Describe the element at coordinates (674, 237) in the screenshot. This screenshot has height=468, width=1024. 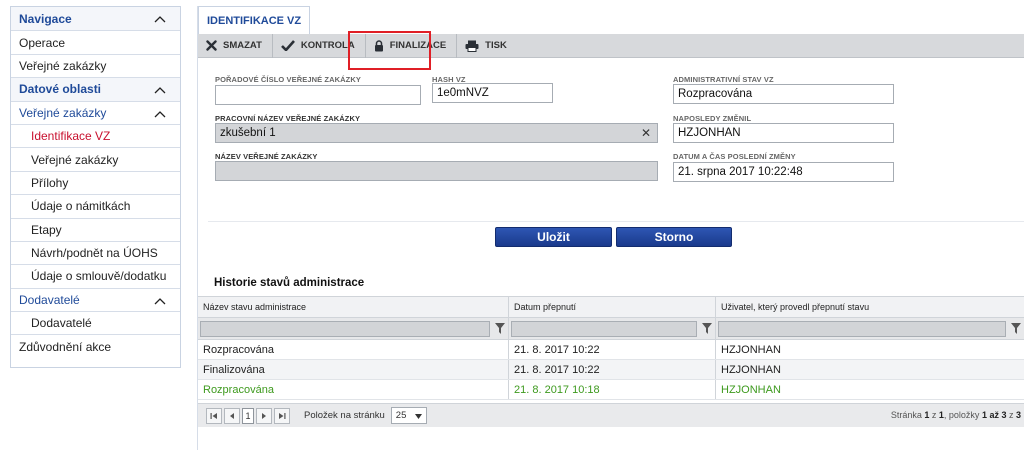
I see `cancel-button: Storno` at that location.